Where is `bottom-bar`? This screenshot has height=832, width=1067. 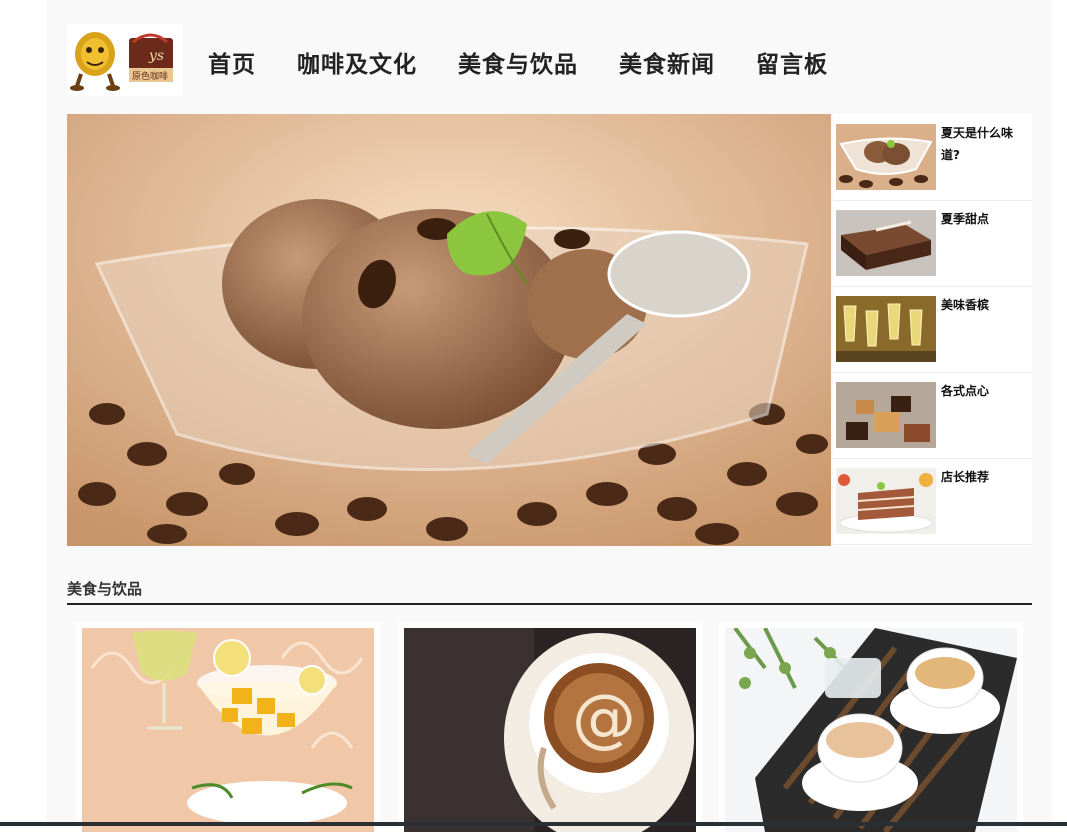
bottom-bar is located at coordinates (533, 824).